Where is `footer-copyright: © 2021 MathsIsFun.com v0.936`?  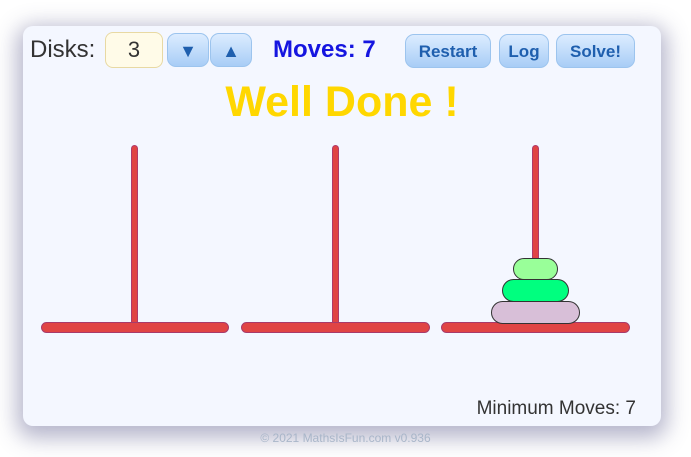 footer-copyright: © 2021 MathsIsFun.com v0.936 is located at coordinates (345, 438).